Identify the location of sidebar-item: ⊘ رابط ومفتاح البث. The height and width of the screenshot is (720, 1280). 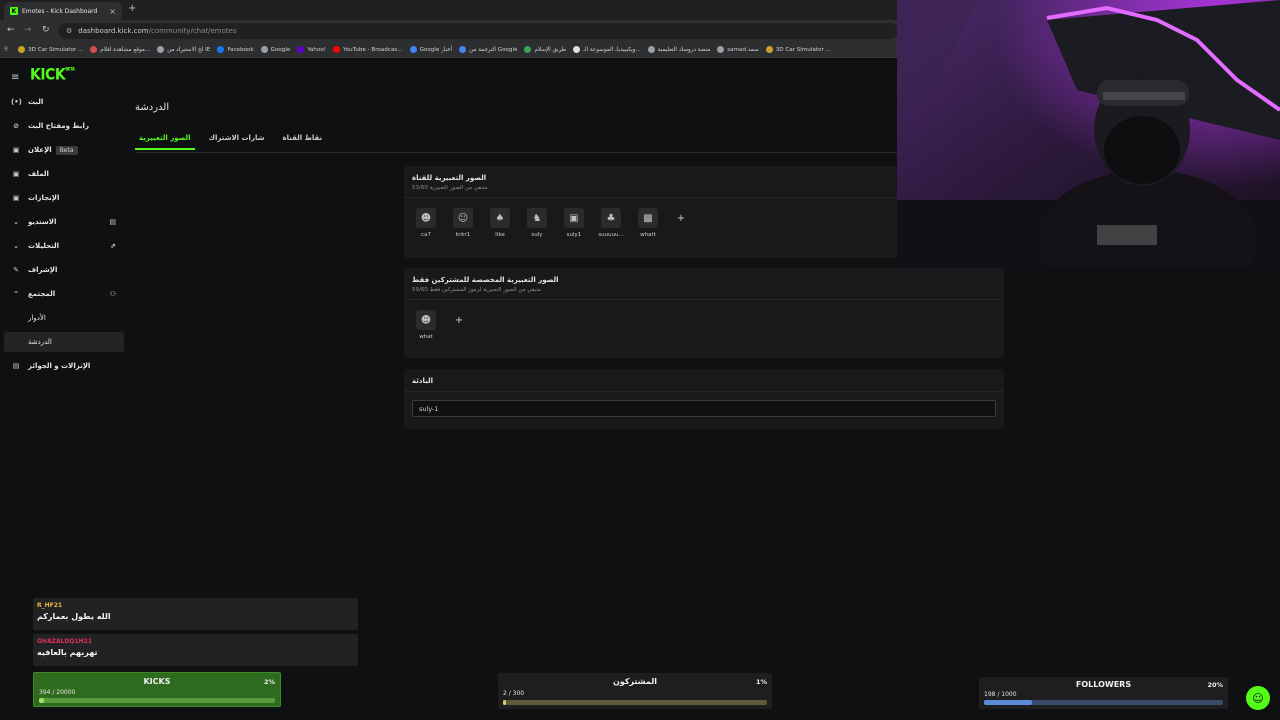
(64, 126).